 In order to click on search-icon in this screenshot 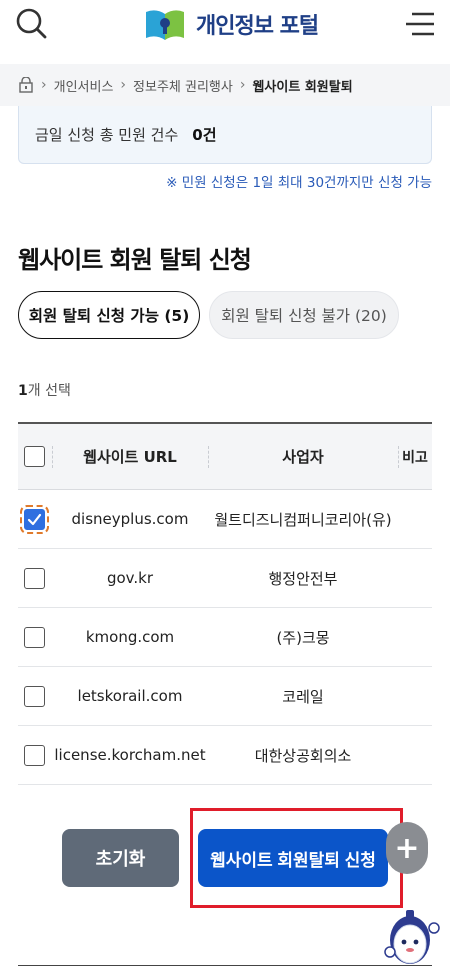, I will do `click(31, 23)`.